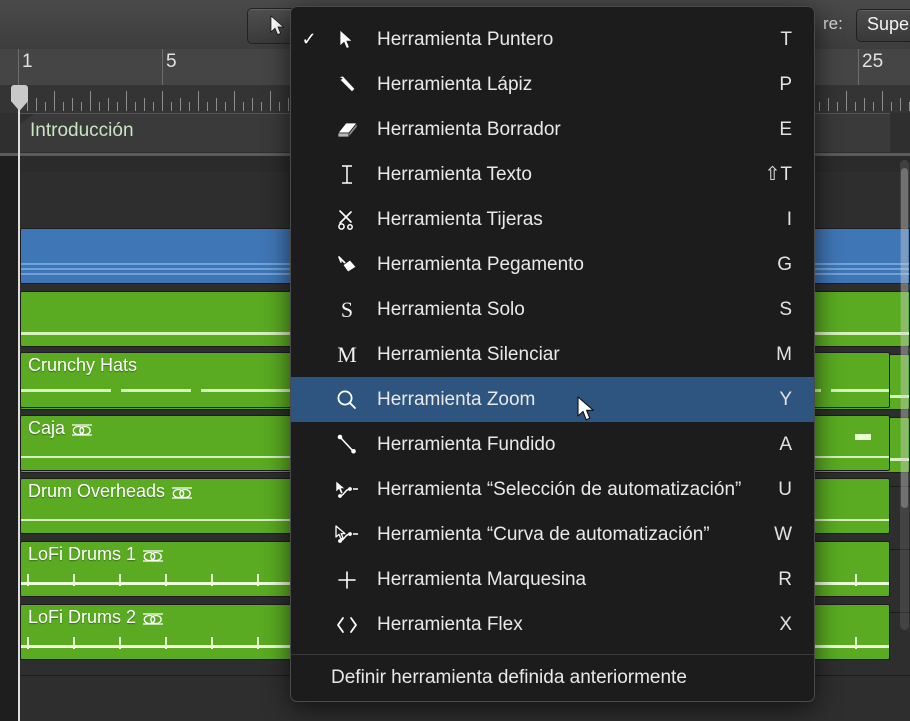 The height and width of the screenshot is (721, 910). I want to click on menu-item-fade: Herramienta Fundido A, so click(552, 444).